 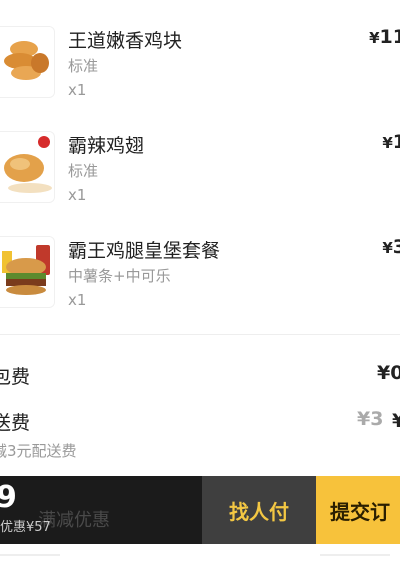 I want to click on total-section: 满减优惠 9 优惠¥57, so click(x=101, y=510).